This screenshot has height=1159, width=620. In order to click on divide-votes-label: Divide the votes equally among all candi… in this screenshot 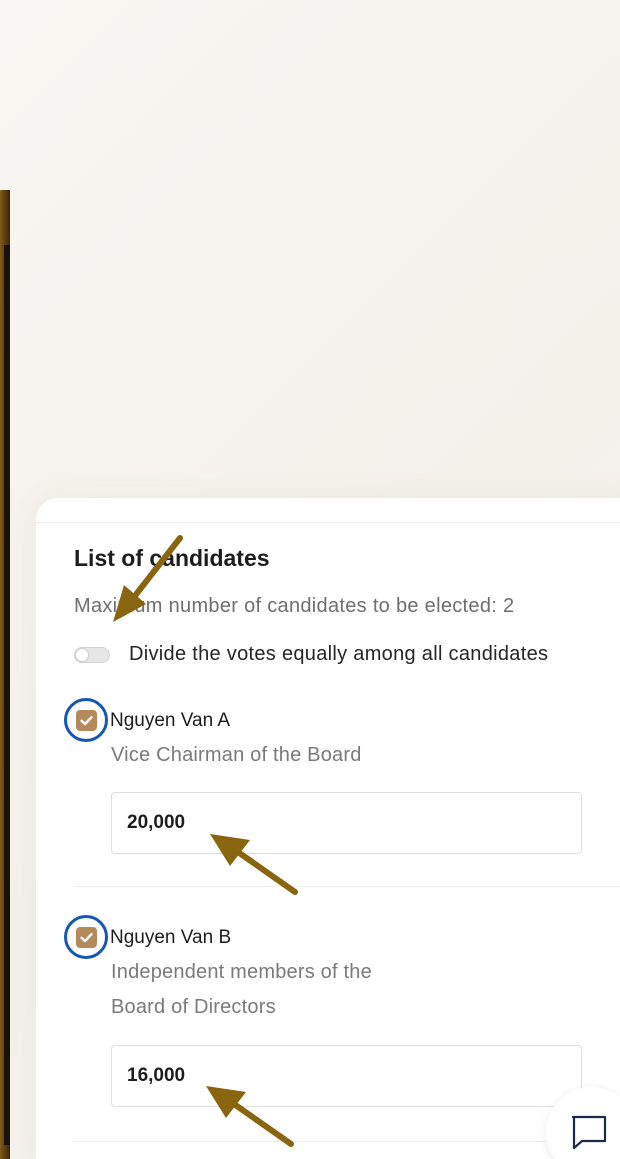, I will do `click(339, 654)`.